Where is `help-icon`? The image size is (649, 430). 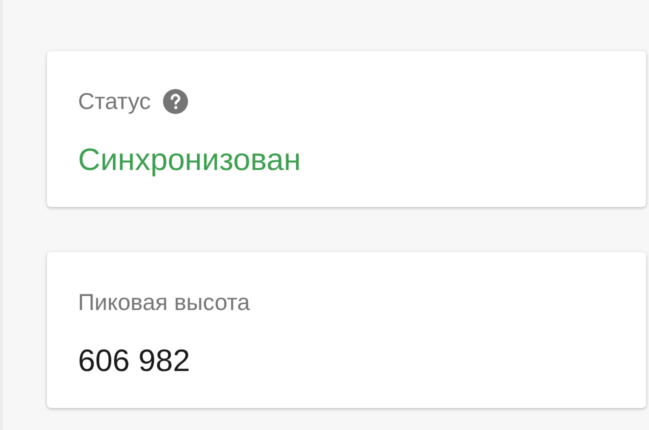 help-icon is located at coordinates (175, 101).